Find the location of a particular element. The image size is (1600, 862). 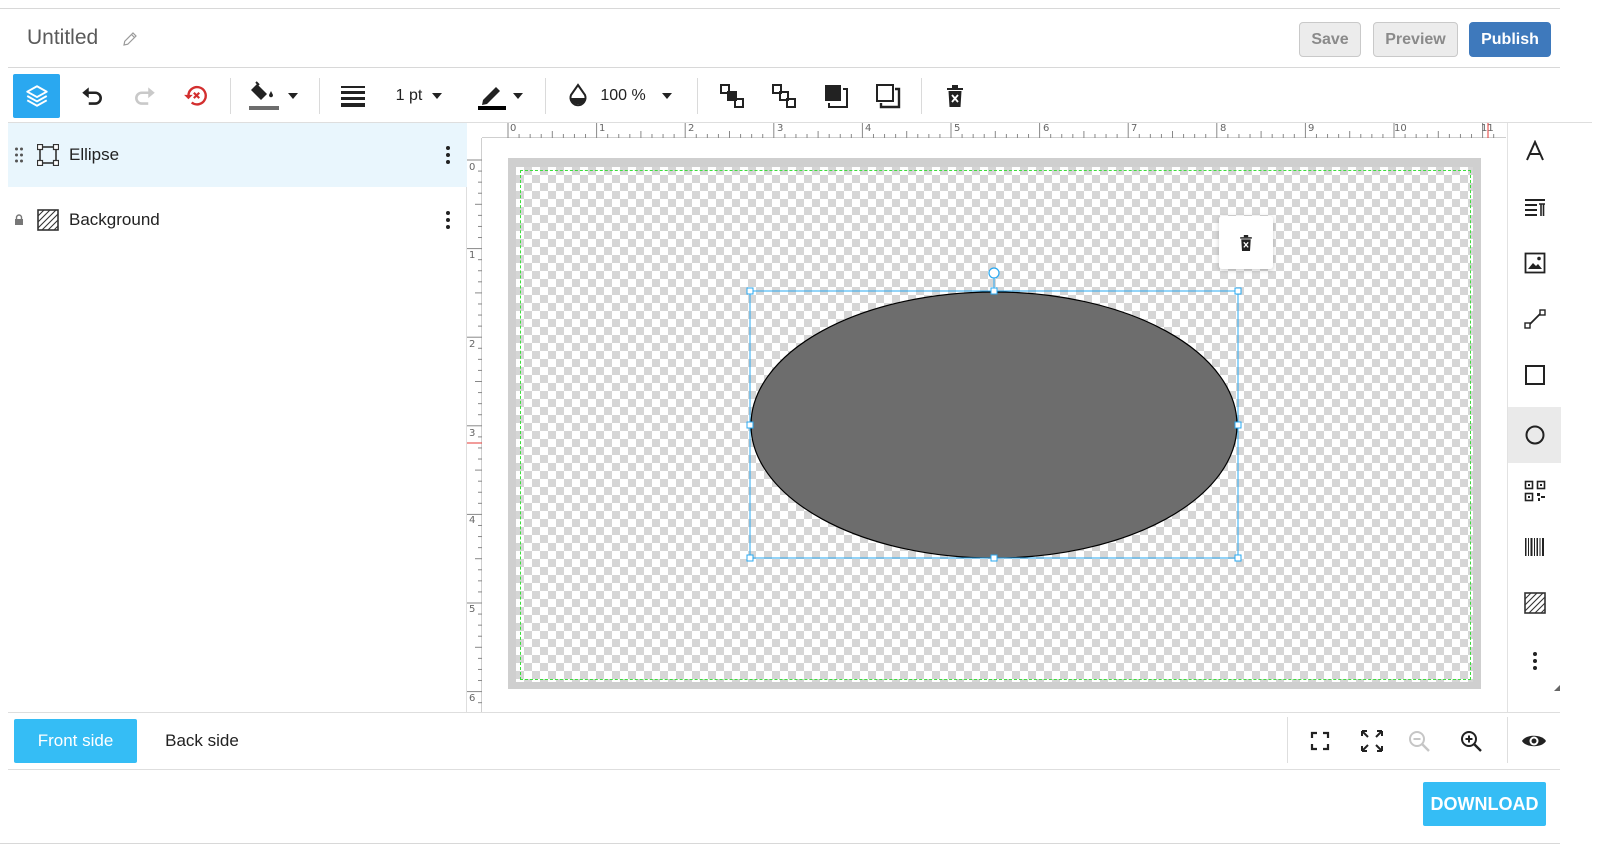

add-ellipse-tool is located at coordinates (1534, 435).